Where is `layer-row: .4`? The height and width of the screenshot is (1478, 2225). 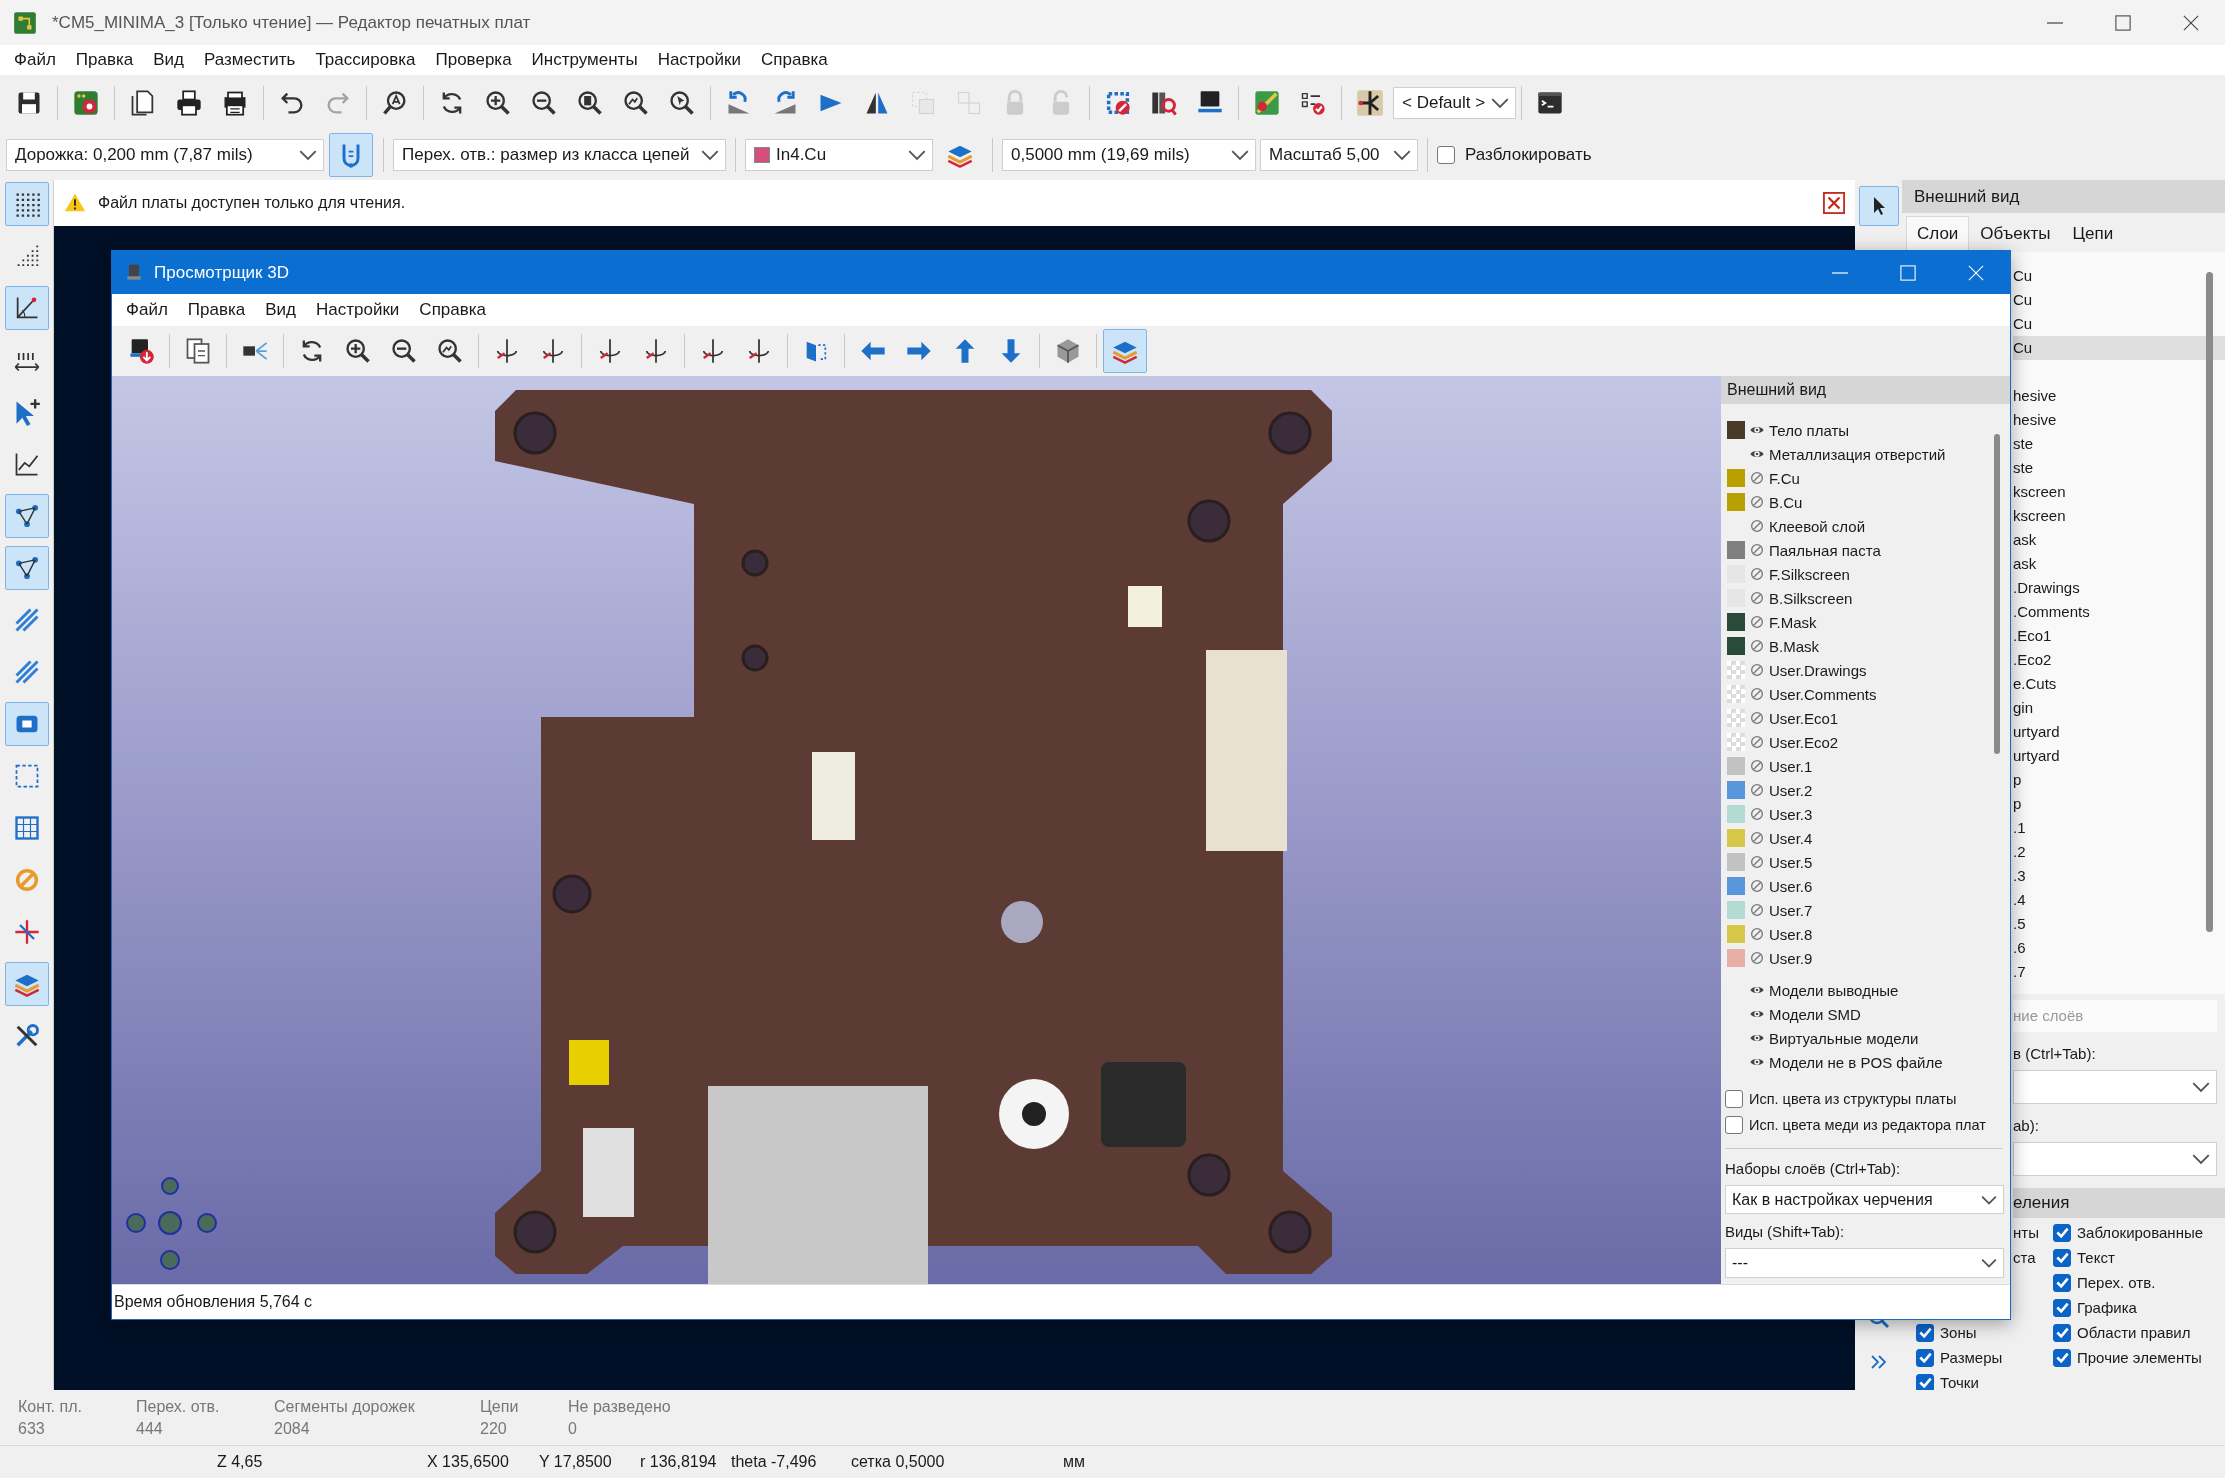 layer-row: .4 is located at coordinates (2119, 900).